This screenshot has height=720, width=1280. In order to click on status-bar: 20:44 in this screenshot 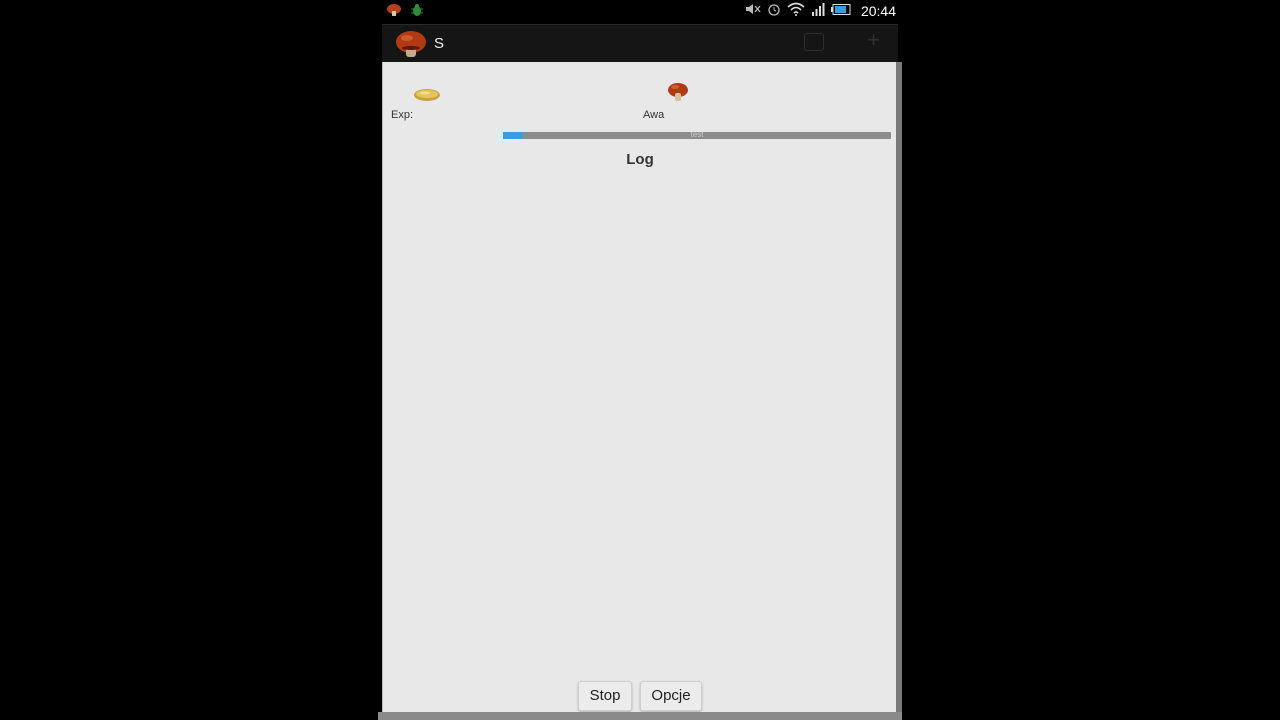, I will do `click(640, 11)`.